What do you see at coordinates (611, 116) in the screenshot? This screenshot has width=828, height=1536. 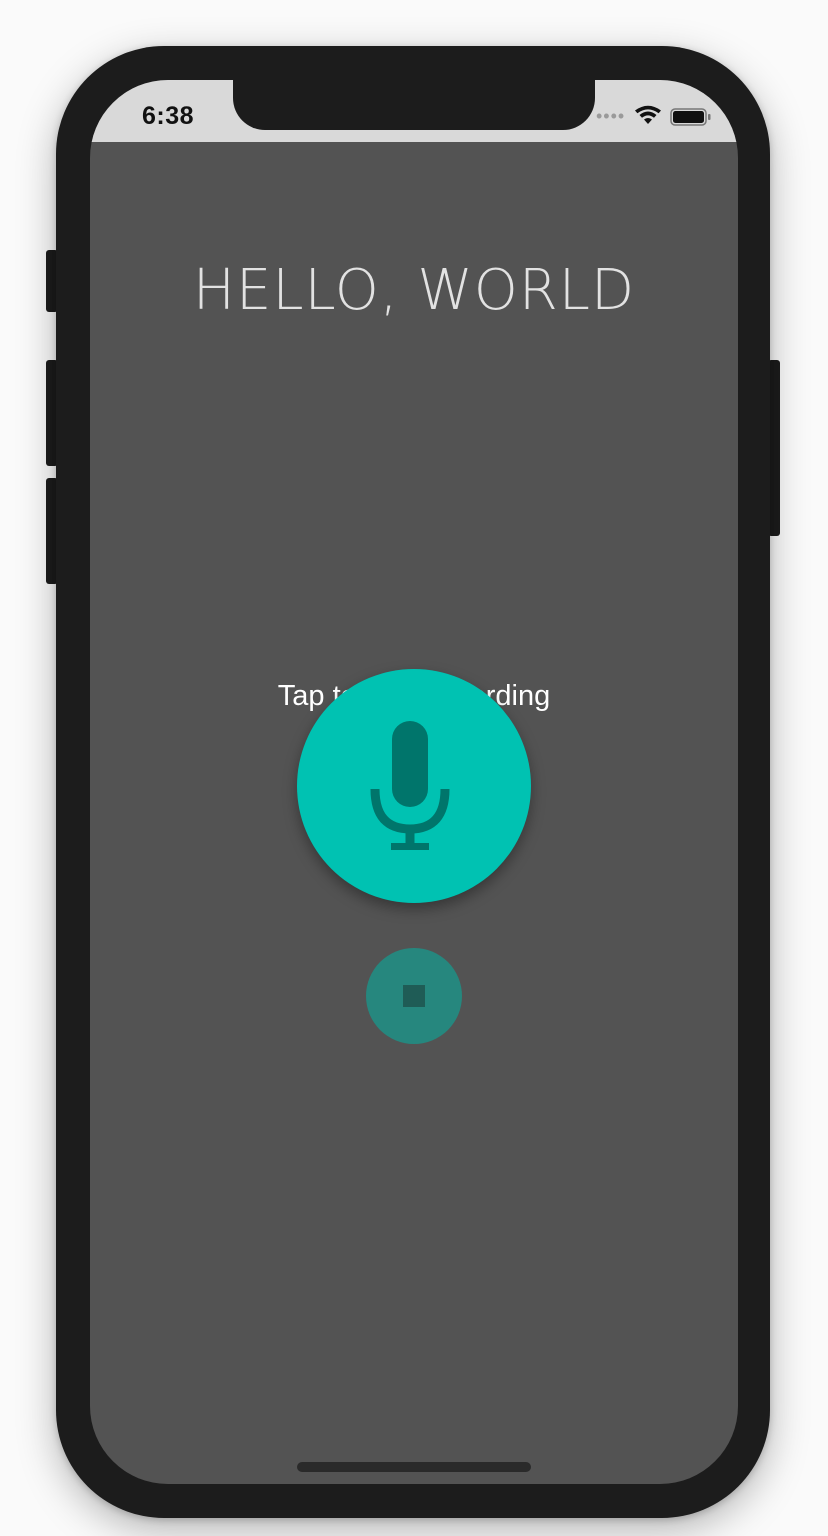 I see `signal-dots-icon: ••••` at bounding box center [611, 116].